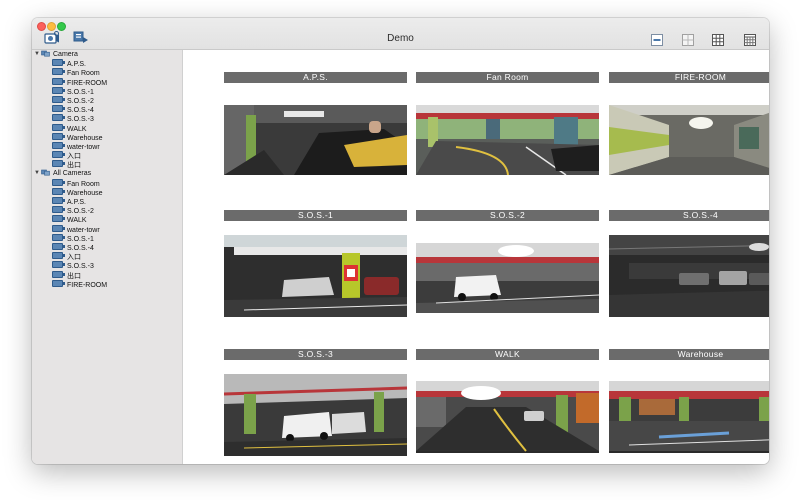 The width and height of the screenshot is (800, 500). What do you see at coordinates (689, 354) in the screenshot?
I see `camera-cell-label: Warehouse` at bounding box center [689, 354].